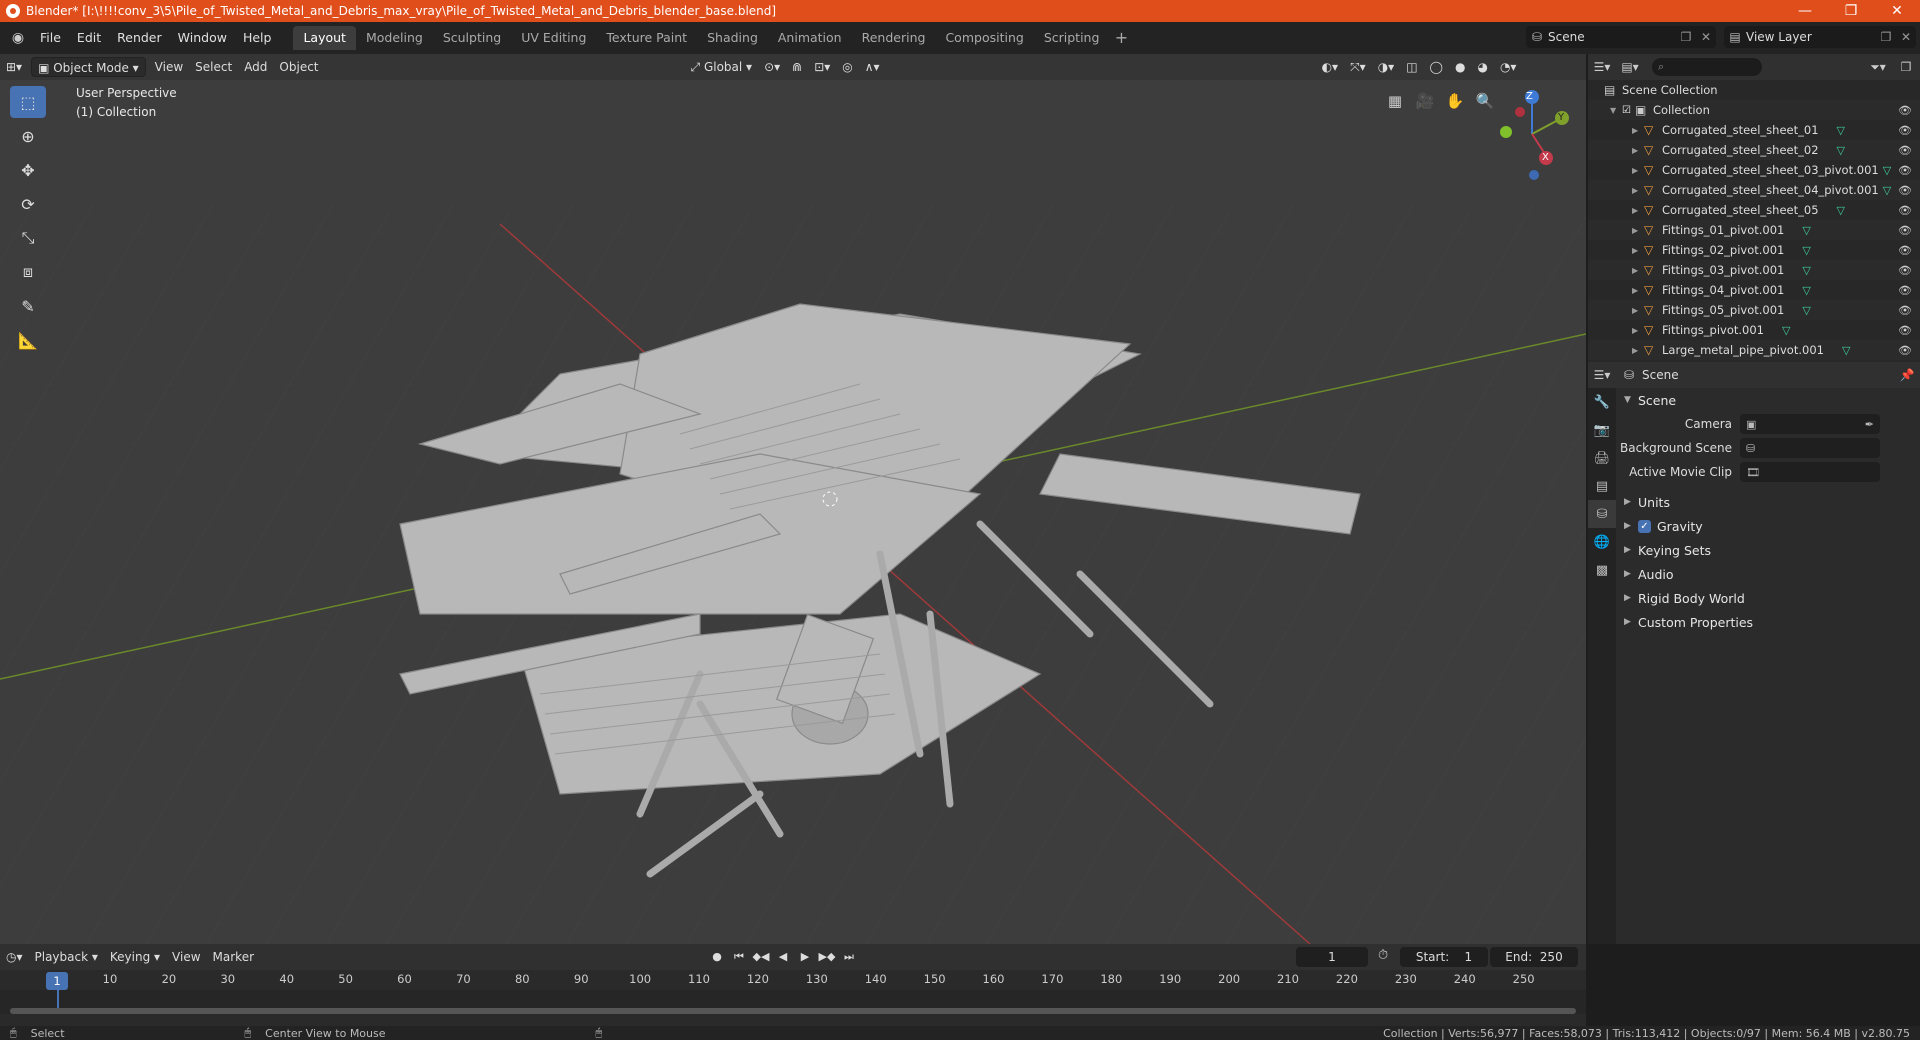 This screenshot has height=1040, width=1920. What do you see at coordinates (1072, 38) in the screenshot?
I see `tab-scripting: Scripting` at bounding box center [1072, 38].